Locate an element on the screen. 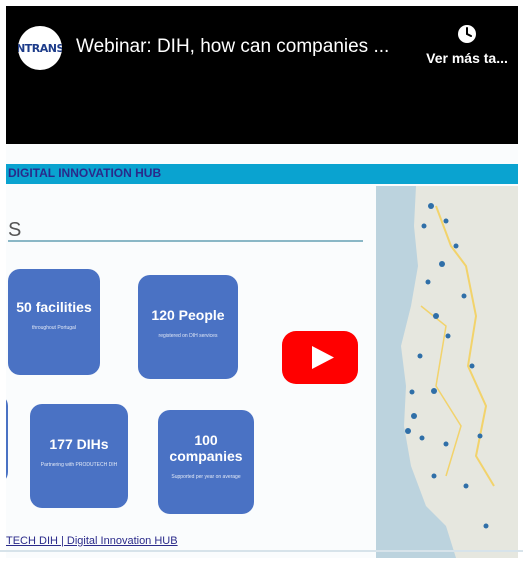 Image resolution: width=523 pixels, height=564 pixels. stat-card-title: 120 People is located at coordinates (188, 315).